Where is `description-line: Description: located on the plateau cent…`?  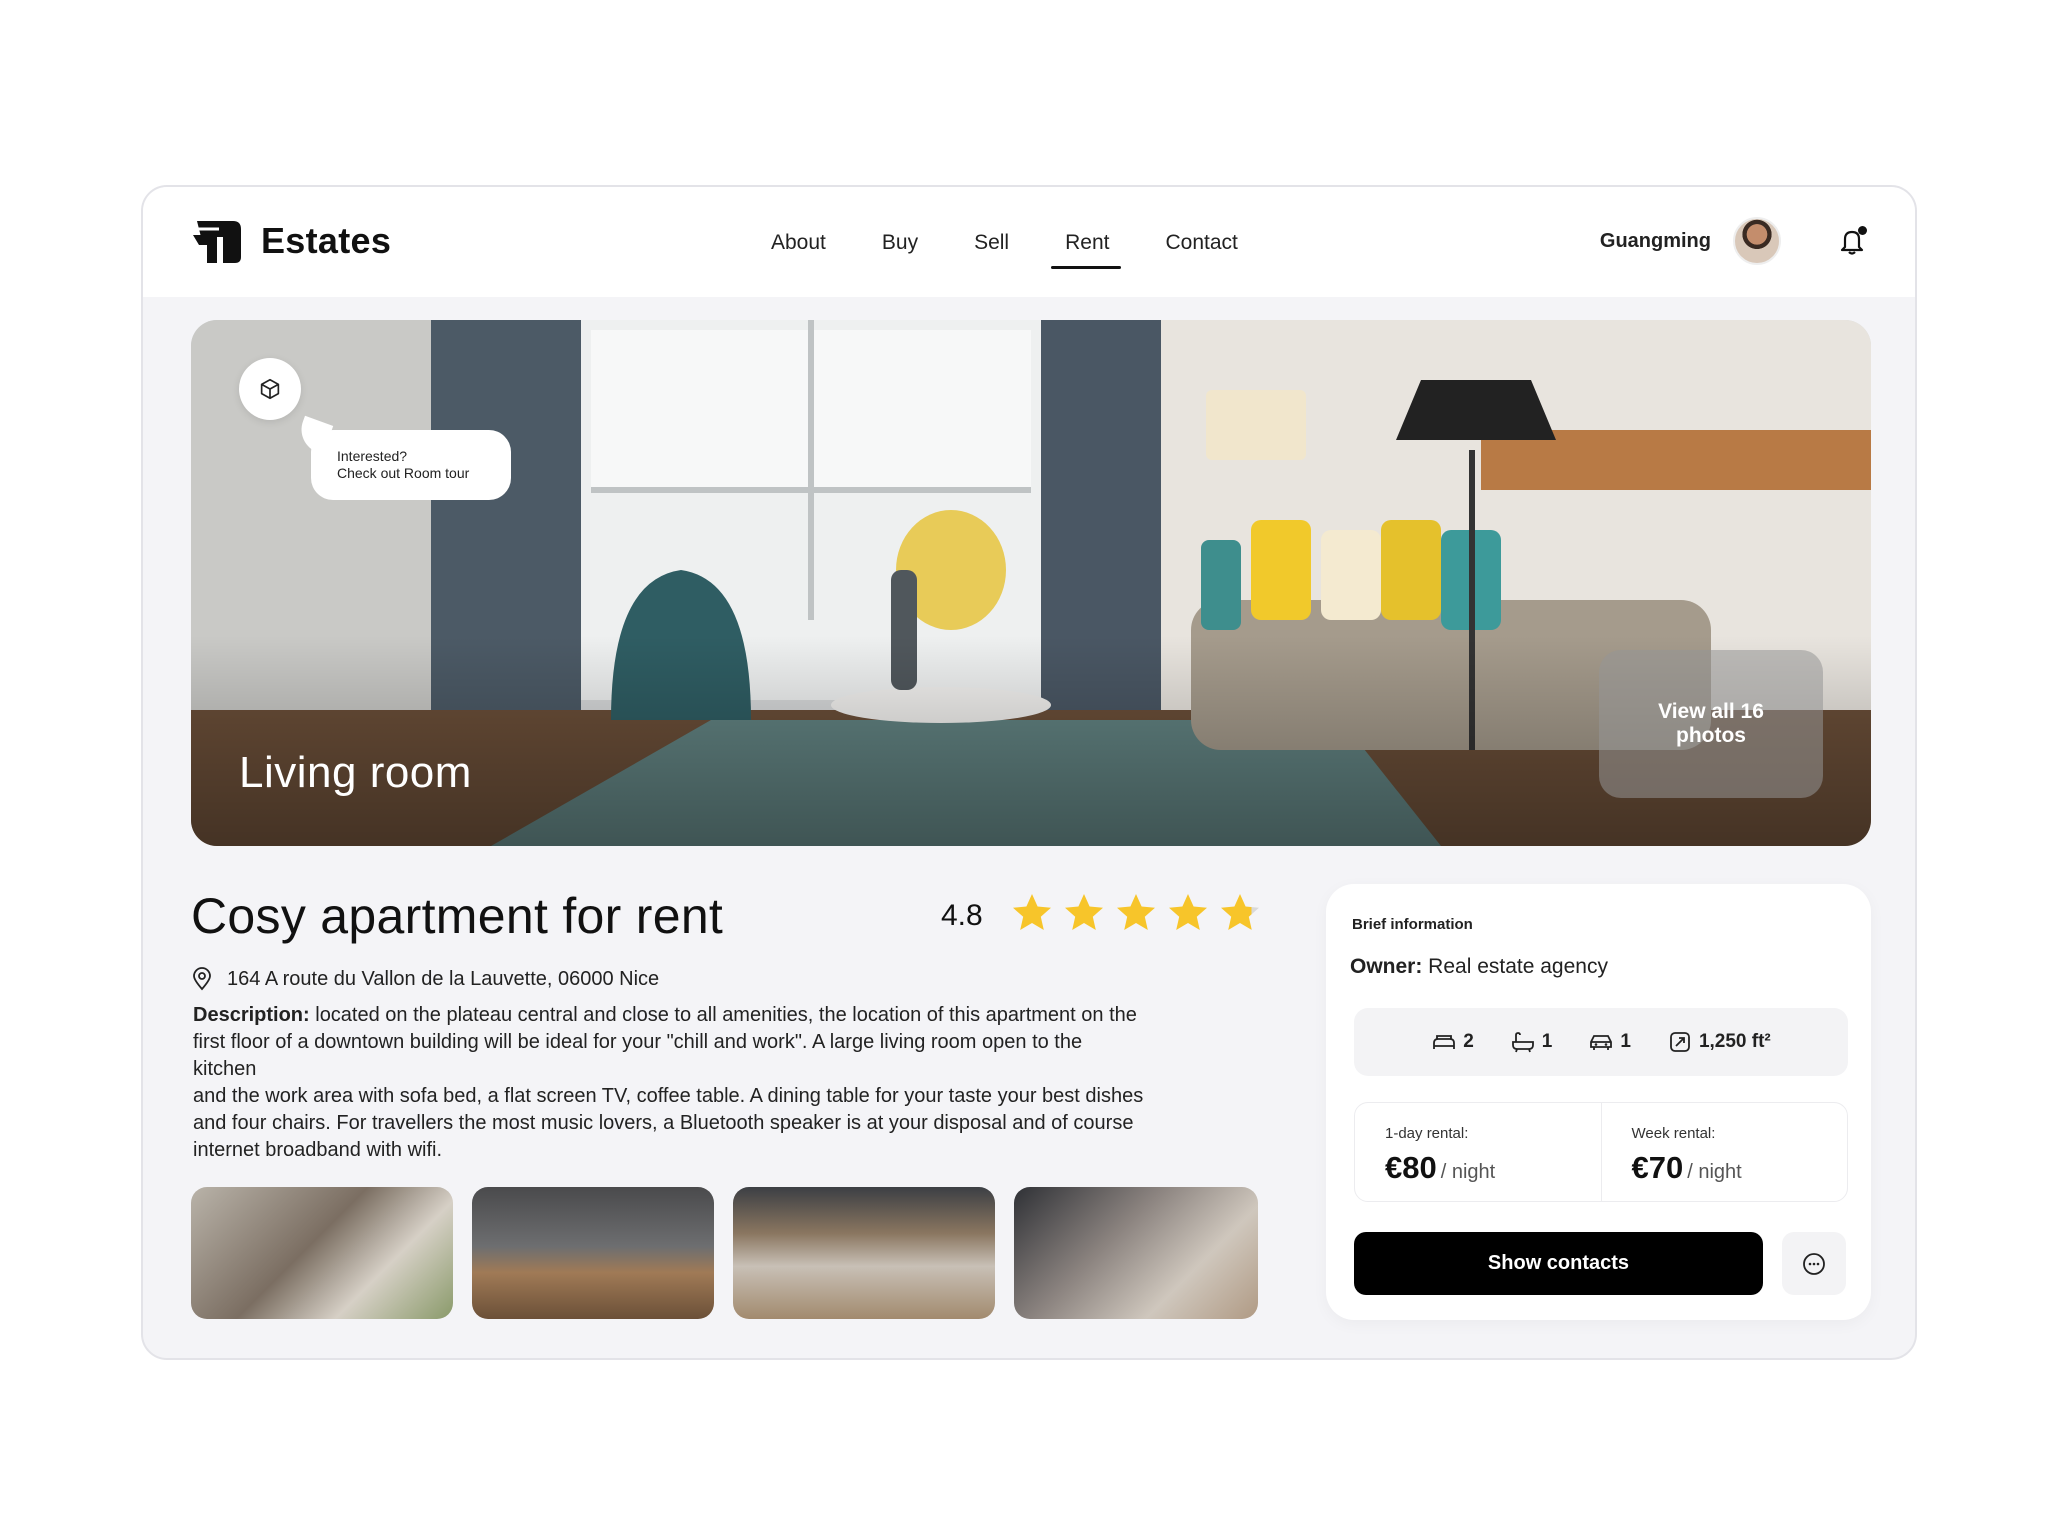
description-line: Description: located on the plateau cent… is located at coordinates (738, 1015).